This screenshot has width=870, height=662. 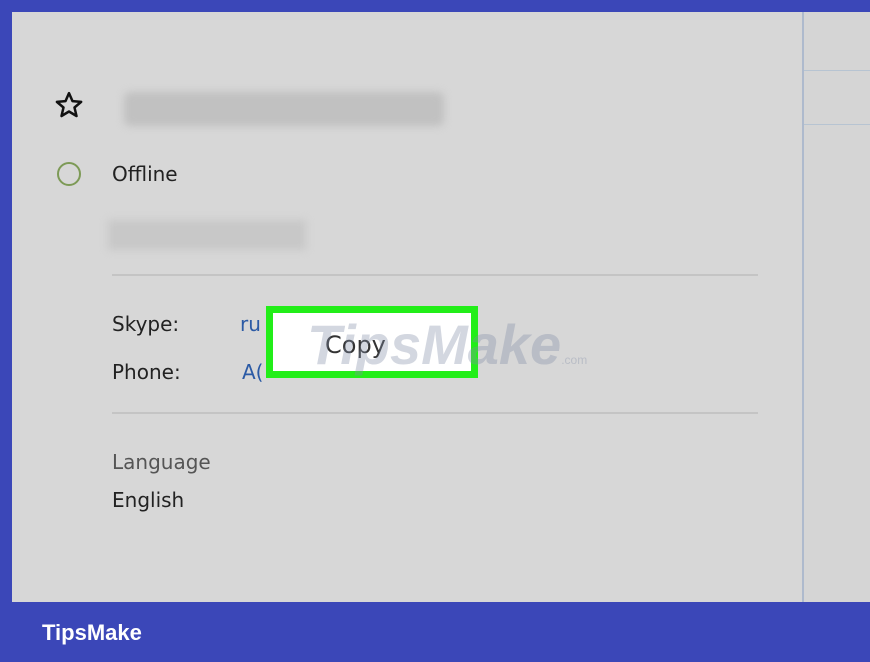 I want to click on star-icon, so click(x=69, y=105).